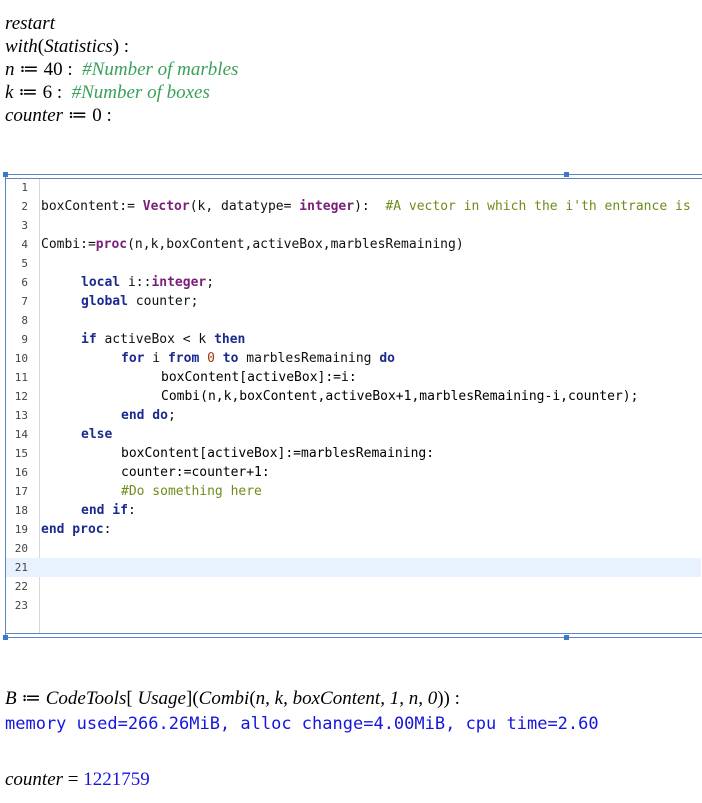 This screenshot has width=702, height=803. Describe the element at coordinates (353, 225) in the screenshot. I see `code-line-3: 3` at that location.